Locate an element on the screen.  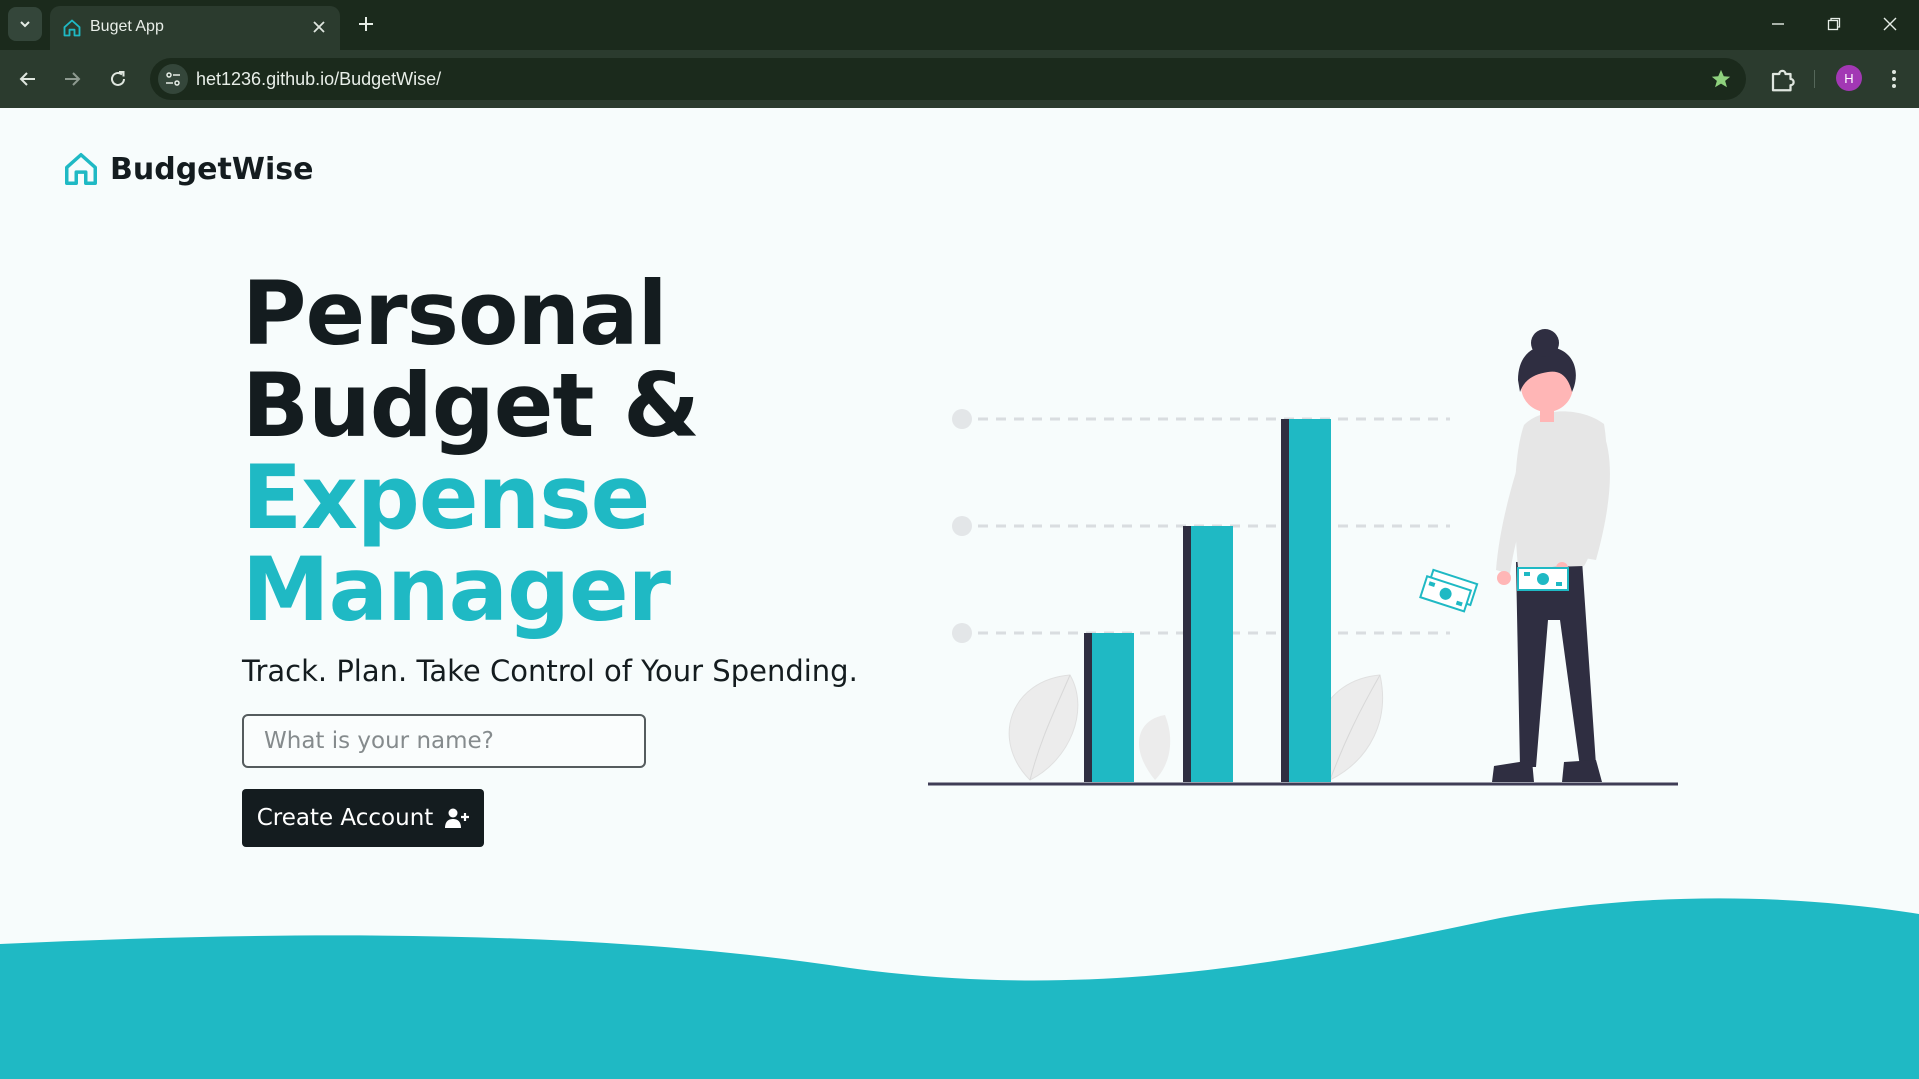
guide-dots is located at coordinates (962, 526).